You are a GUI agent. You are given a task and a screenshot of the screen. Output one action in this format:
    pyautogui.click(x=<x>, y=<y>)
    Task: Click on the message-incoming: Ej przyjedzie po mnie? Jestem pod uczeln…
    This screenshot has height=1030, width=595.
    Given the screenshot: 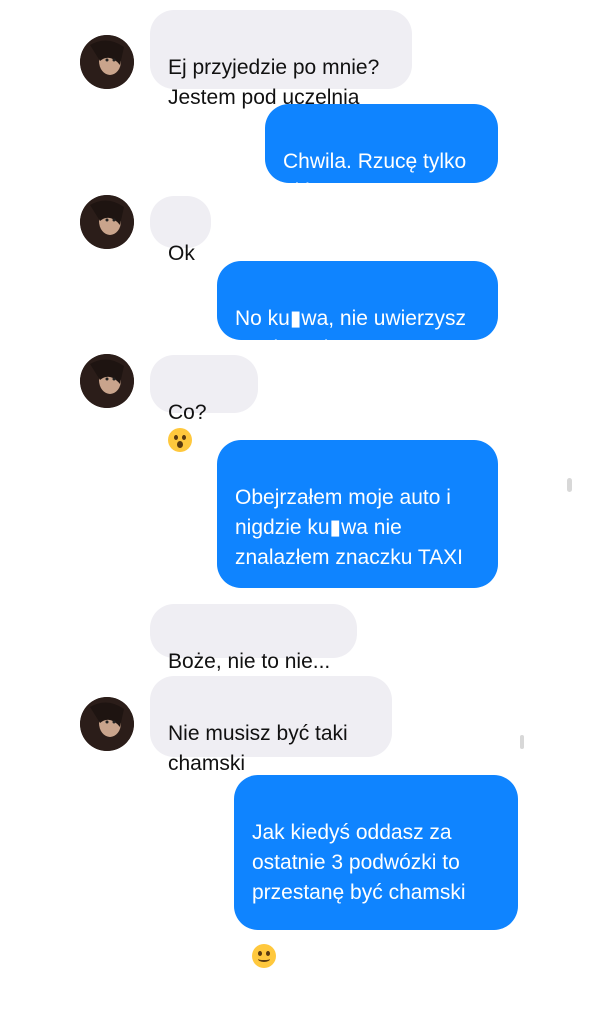 What is the action you would take?
    pyautogui.click(x=281, y=59)
    